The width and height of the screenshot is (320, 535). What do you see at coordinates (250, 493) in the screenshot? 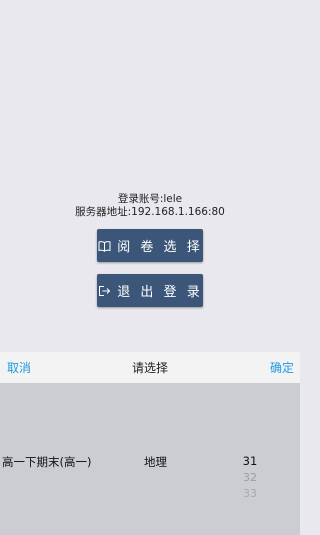
I see `number-option: 33` at bounding box center [250, 493].